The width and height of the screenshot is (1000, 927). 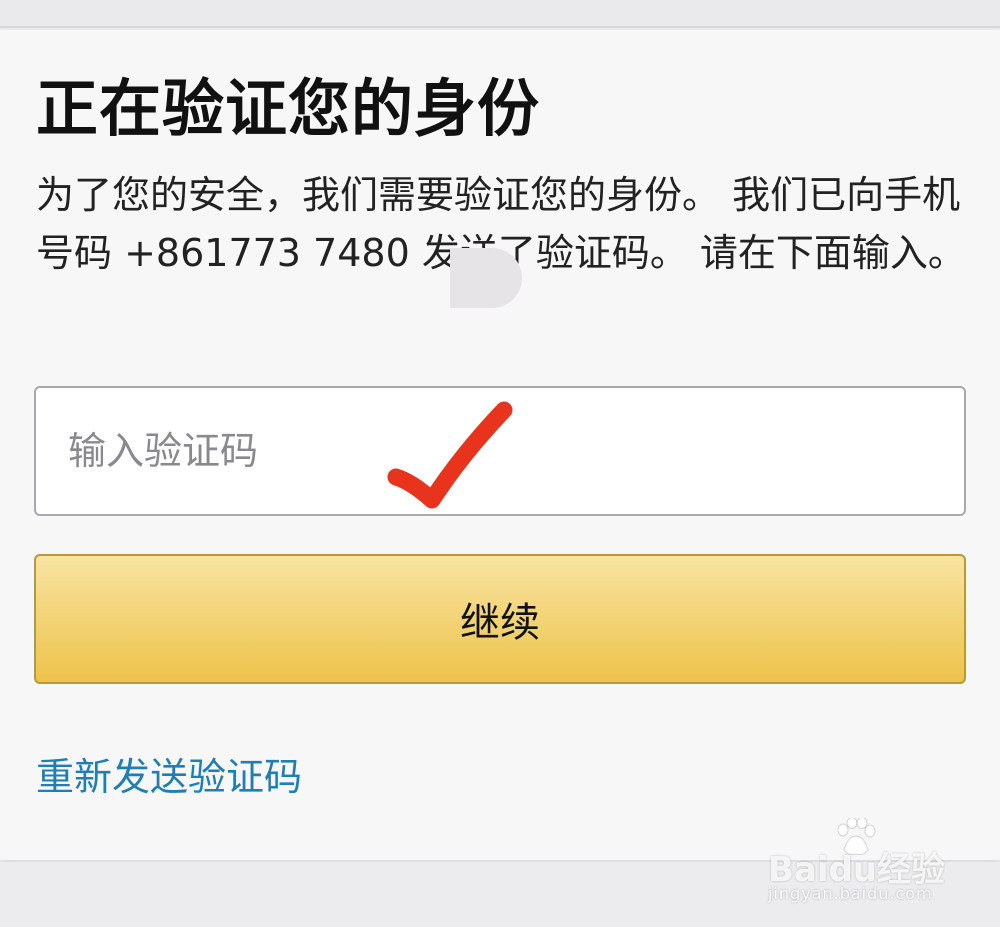 What do you see at coordinates (500, 14) in the screenshot?
I see `top-edge` at bounding box center [500, 14].